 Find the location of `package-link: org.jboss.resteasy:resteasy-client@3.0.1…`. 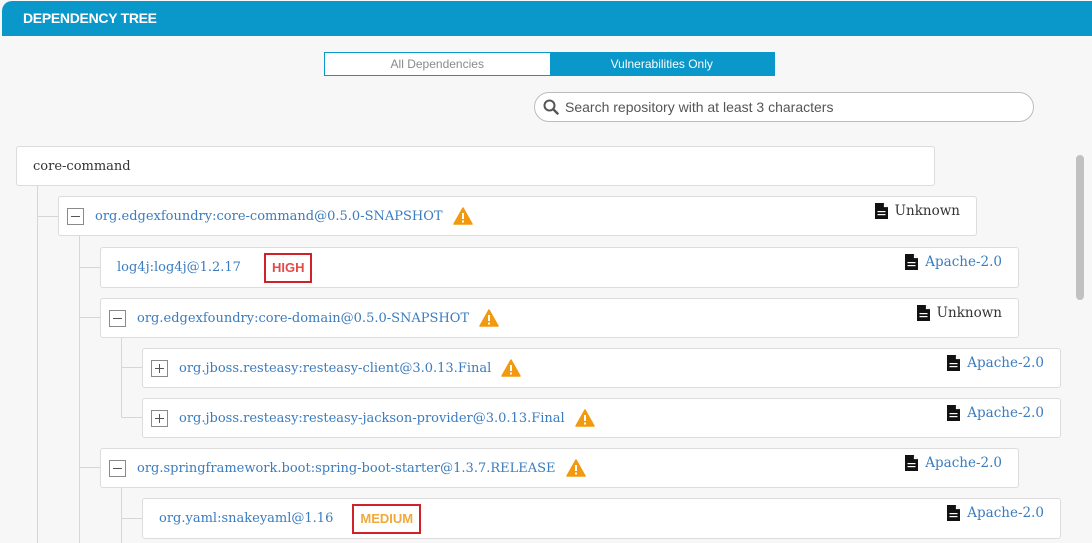

package-link: org.jboss.resteasy:resteasy-client@3.0.1… is located at coordinates (335, 368).